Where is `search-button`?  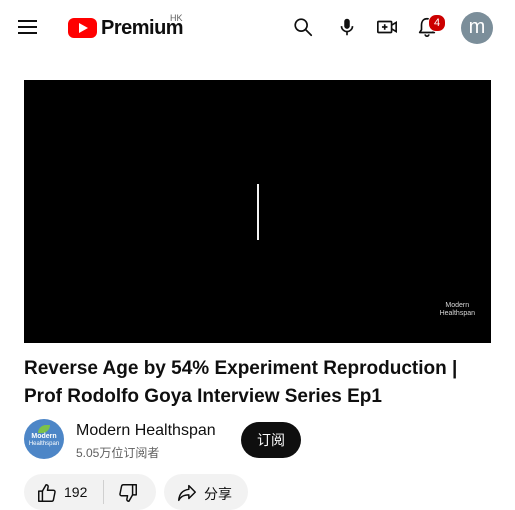
search-button is located at coordinates (303, 27).